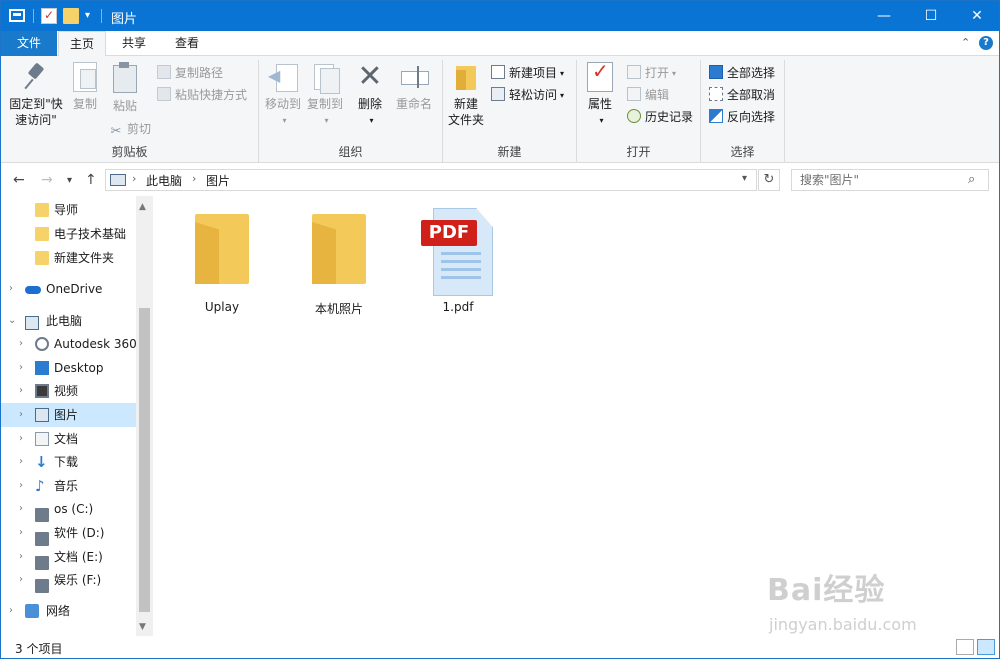  What do you see at coordinates (68, 210) in the screenshot?
I see `nav-item-daoshi: 导师` at bounding box center [68, 210].